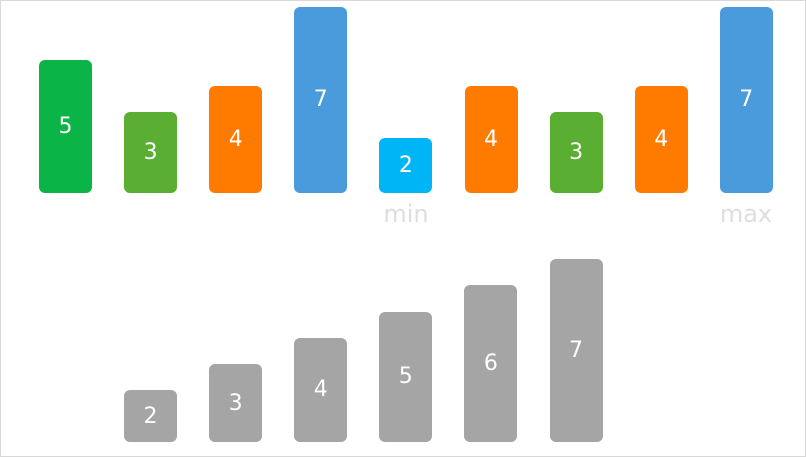 This screenshot has width=806, height=457. What do you see at coordinates (65, 126) in the screenshot?
I see `top-bar: 5` at bounding box center [65, 126].